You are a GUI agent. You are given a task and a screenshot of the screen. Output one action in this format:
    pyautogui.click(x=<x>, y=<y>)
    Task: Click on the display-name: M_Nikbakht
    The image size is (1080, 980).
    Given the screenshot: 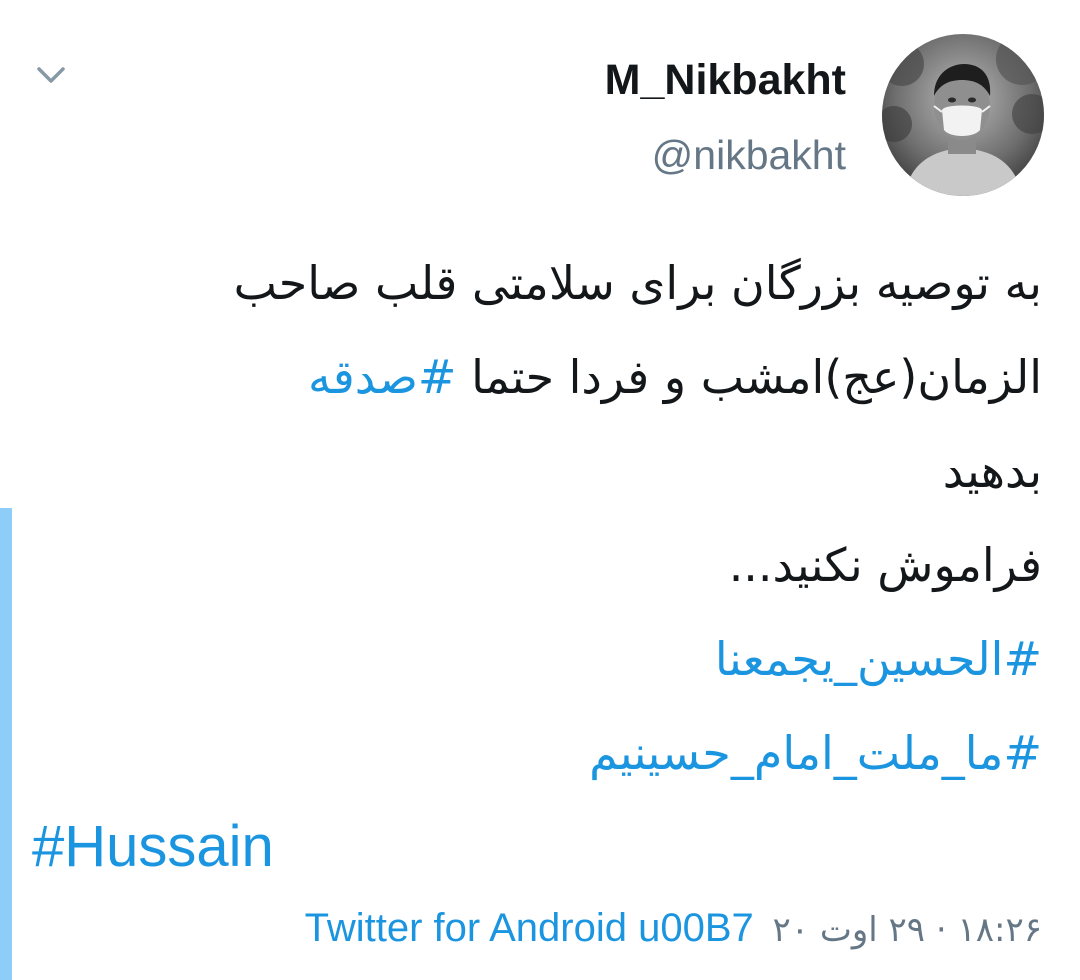 What is the action you would take?
    pyautogui.click(x=725, y=80)
    